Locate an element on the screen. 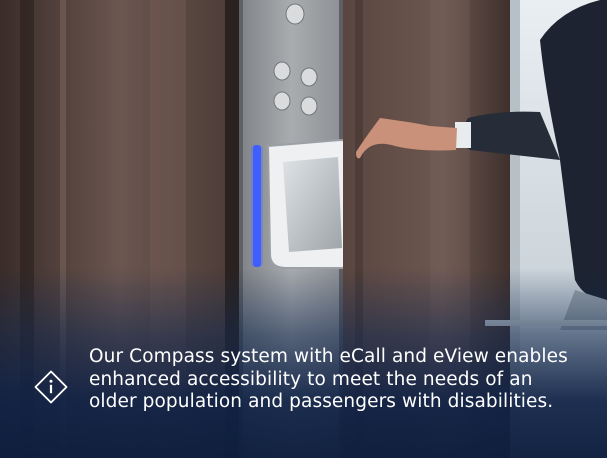 This screenshot has width=607, height=458. info-diamond-icon is located at coordinates (51, 387).